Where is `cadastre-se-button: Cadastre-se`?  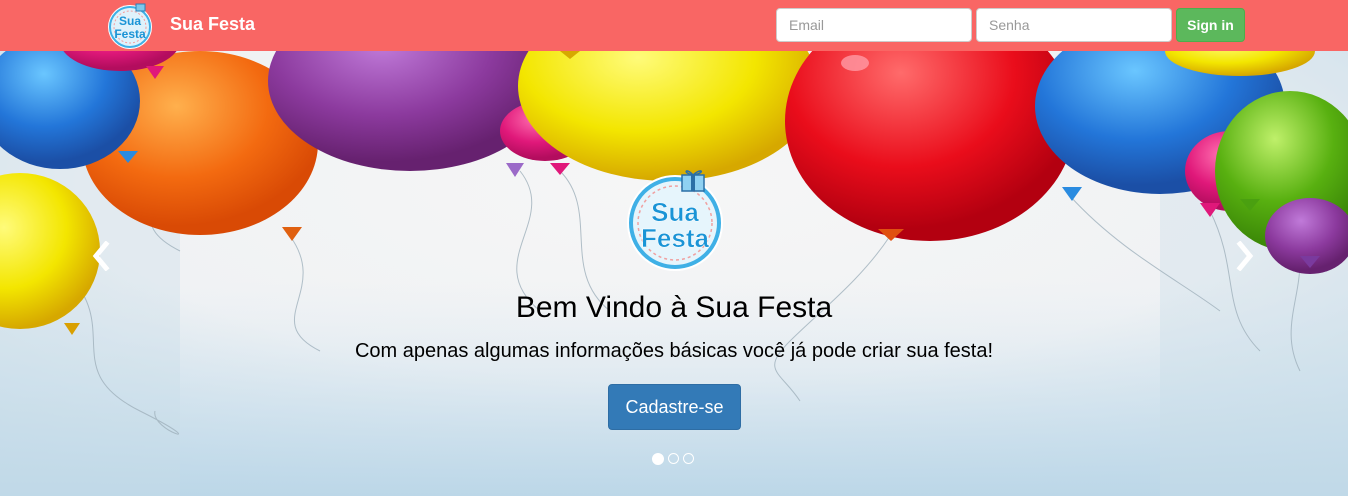
cadastre-se-button: Cadastre-se is located at coordinates (674, 407).